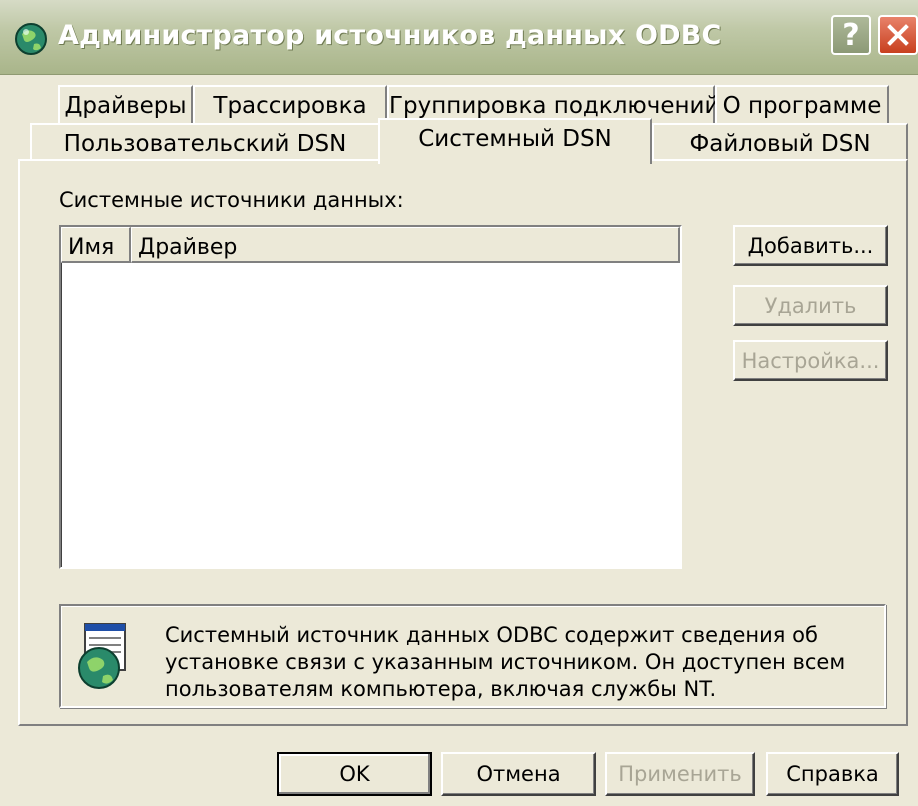 The width and height of the screenshot is (918, 806). I want to click on odbc-globe-icon, so click(31, 39).